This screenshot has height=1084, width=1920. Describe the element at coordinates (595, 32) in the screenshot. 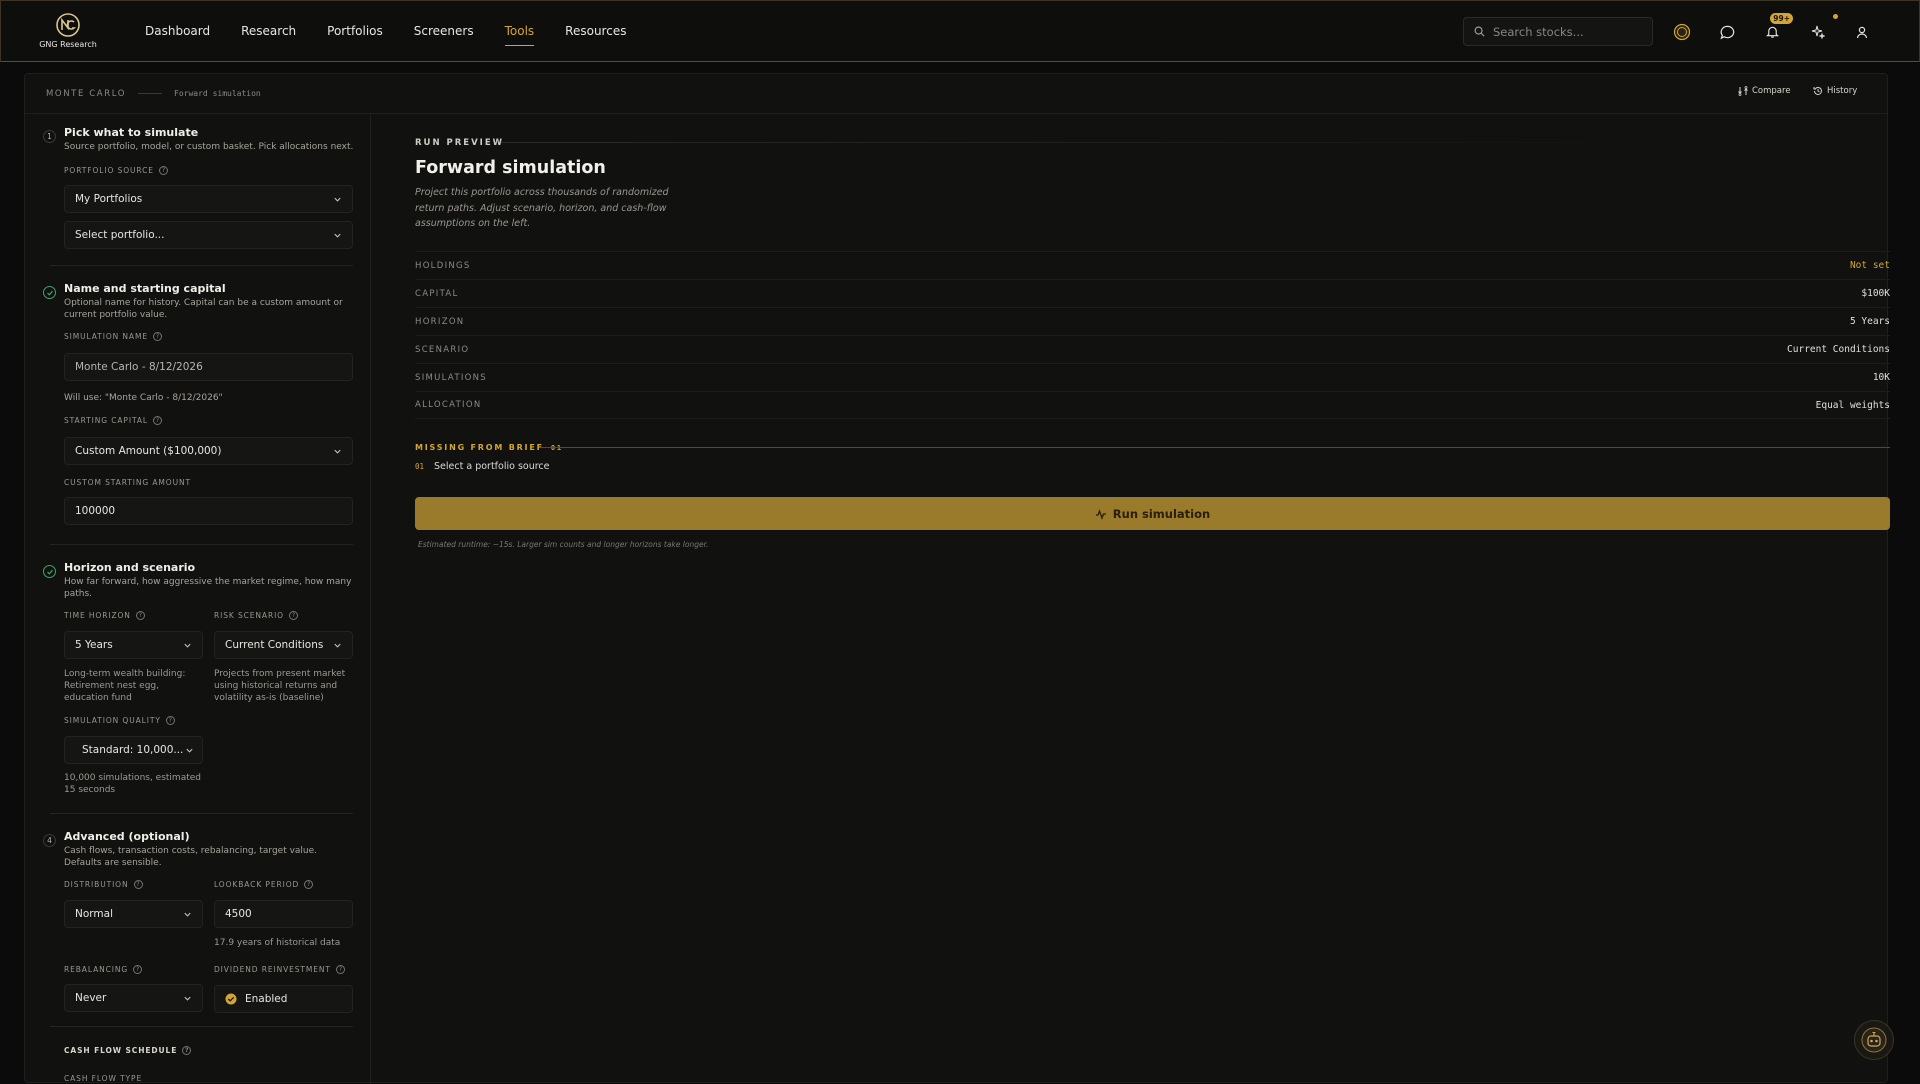

I see `nav-resources: Resources` at that location.